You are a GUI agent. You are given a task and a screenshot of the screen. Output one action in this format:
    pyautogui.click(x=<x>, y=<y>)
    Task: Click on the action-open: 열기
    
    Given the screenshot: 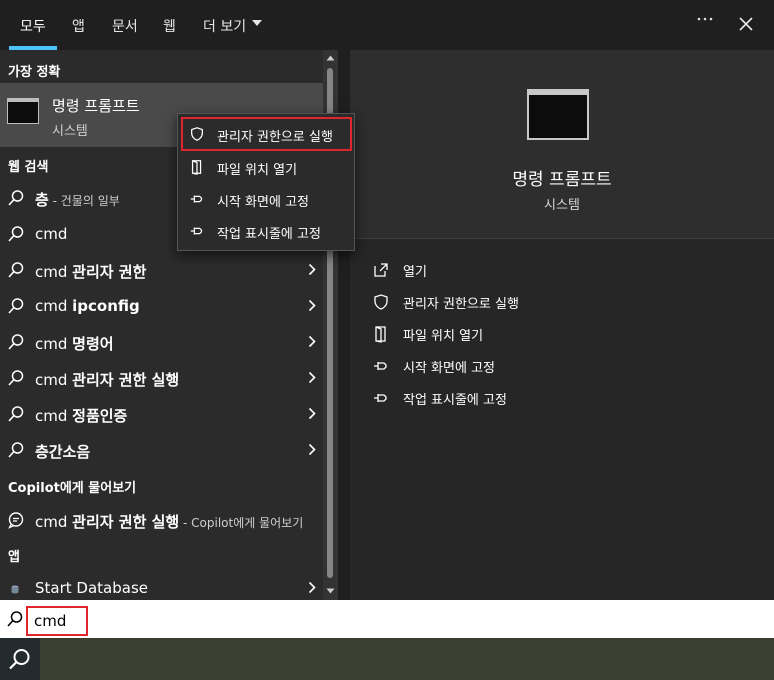 What is the action you would take?
    pyautogui.click(x=562, y=270)
    